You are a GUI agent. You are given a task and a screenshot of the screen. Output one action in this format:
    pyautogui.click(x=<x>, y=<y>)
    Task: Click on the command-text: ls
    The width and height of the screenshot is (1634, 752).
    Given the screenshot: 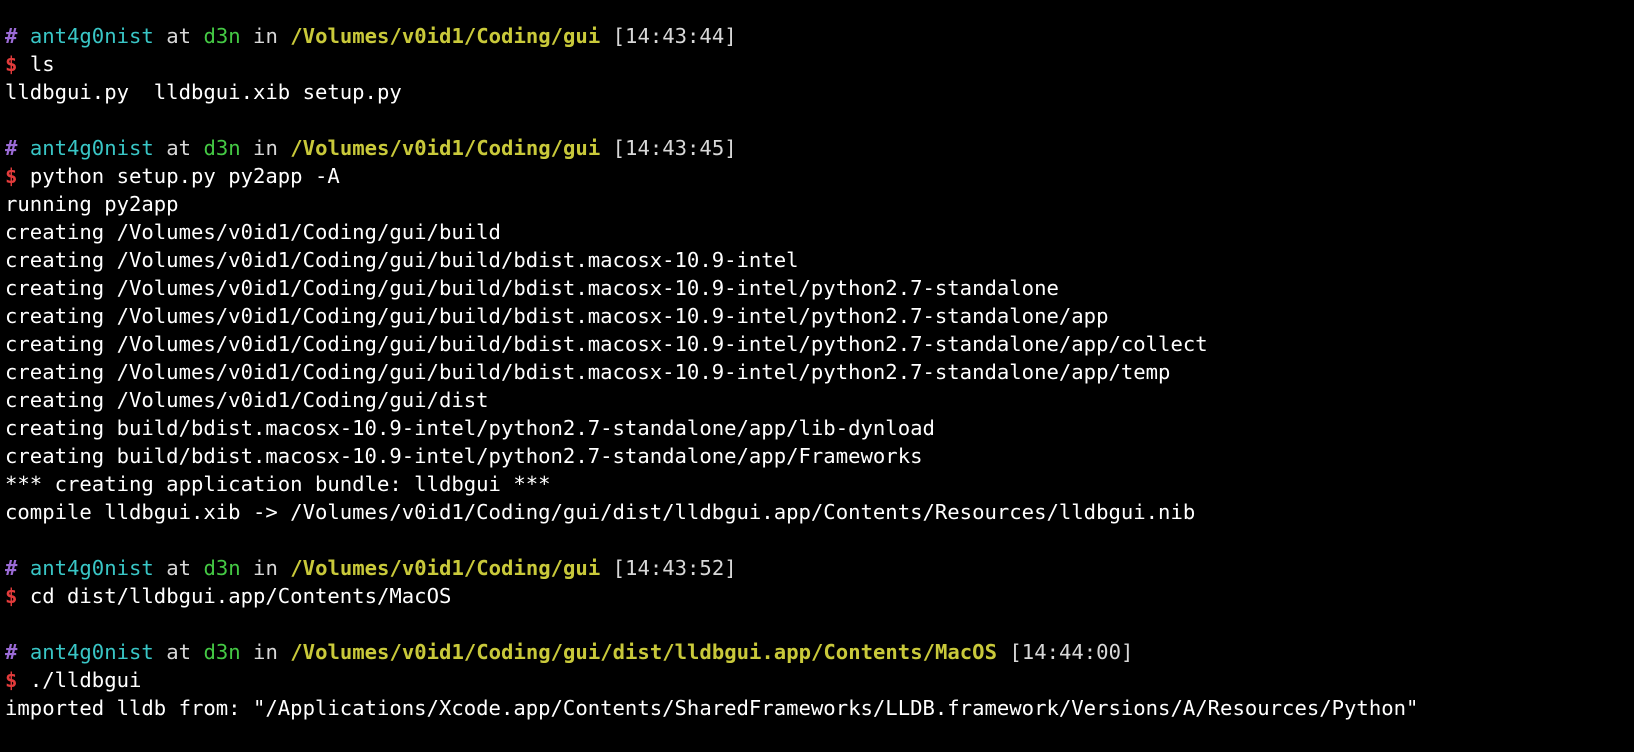 What is the action you would take?
    pyautogui.click(x=42, y=64)
    